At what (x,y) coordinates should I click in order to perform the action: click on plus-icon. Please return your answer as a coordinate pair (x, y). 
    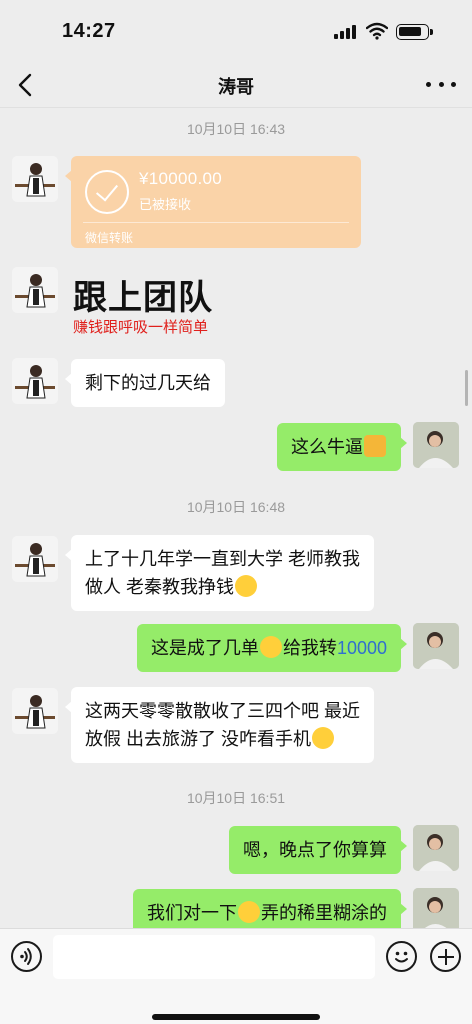
    Looking at the image, I should click on (445, 956).